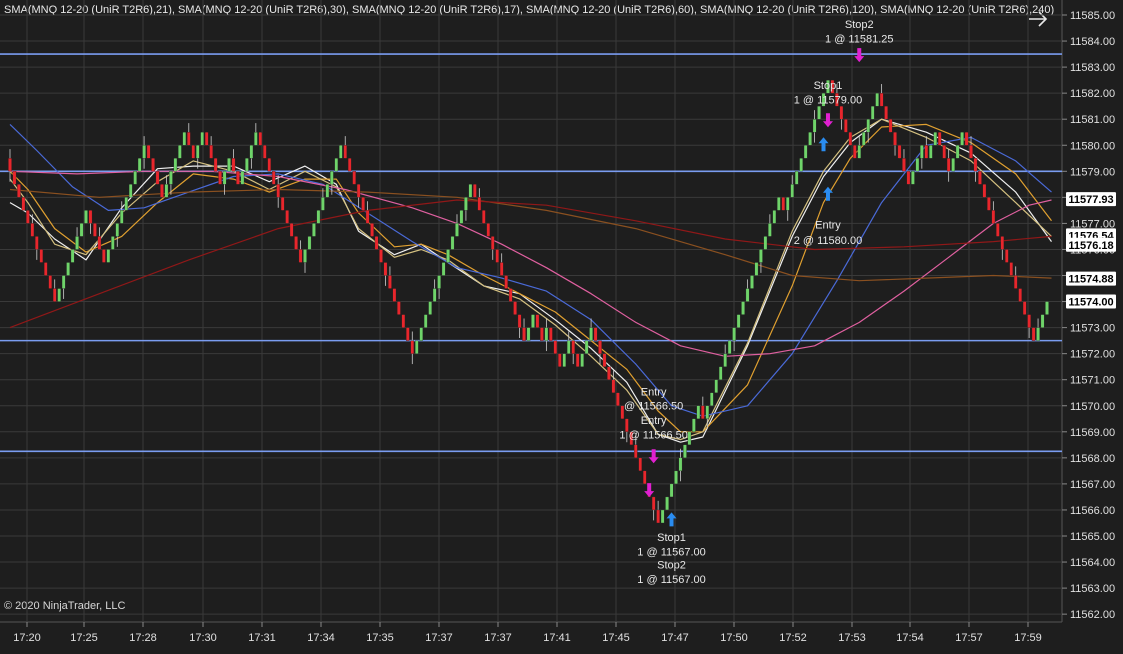  I want to click on x-tick-label: 17:35, so click(380, 638).